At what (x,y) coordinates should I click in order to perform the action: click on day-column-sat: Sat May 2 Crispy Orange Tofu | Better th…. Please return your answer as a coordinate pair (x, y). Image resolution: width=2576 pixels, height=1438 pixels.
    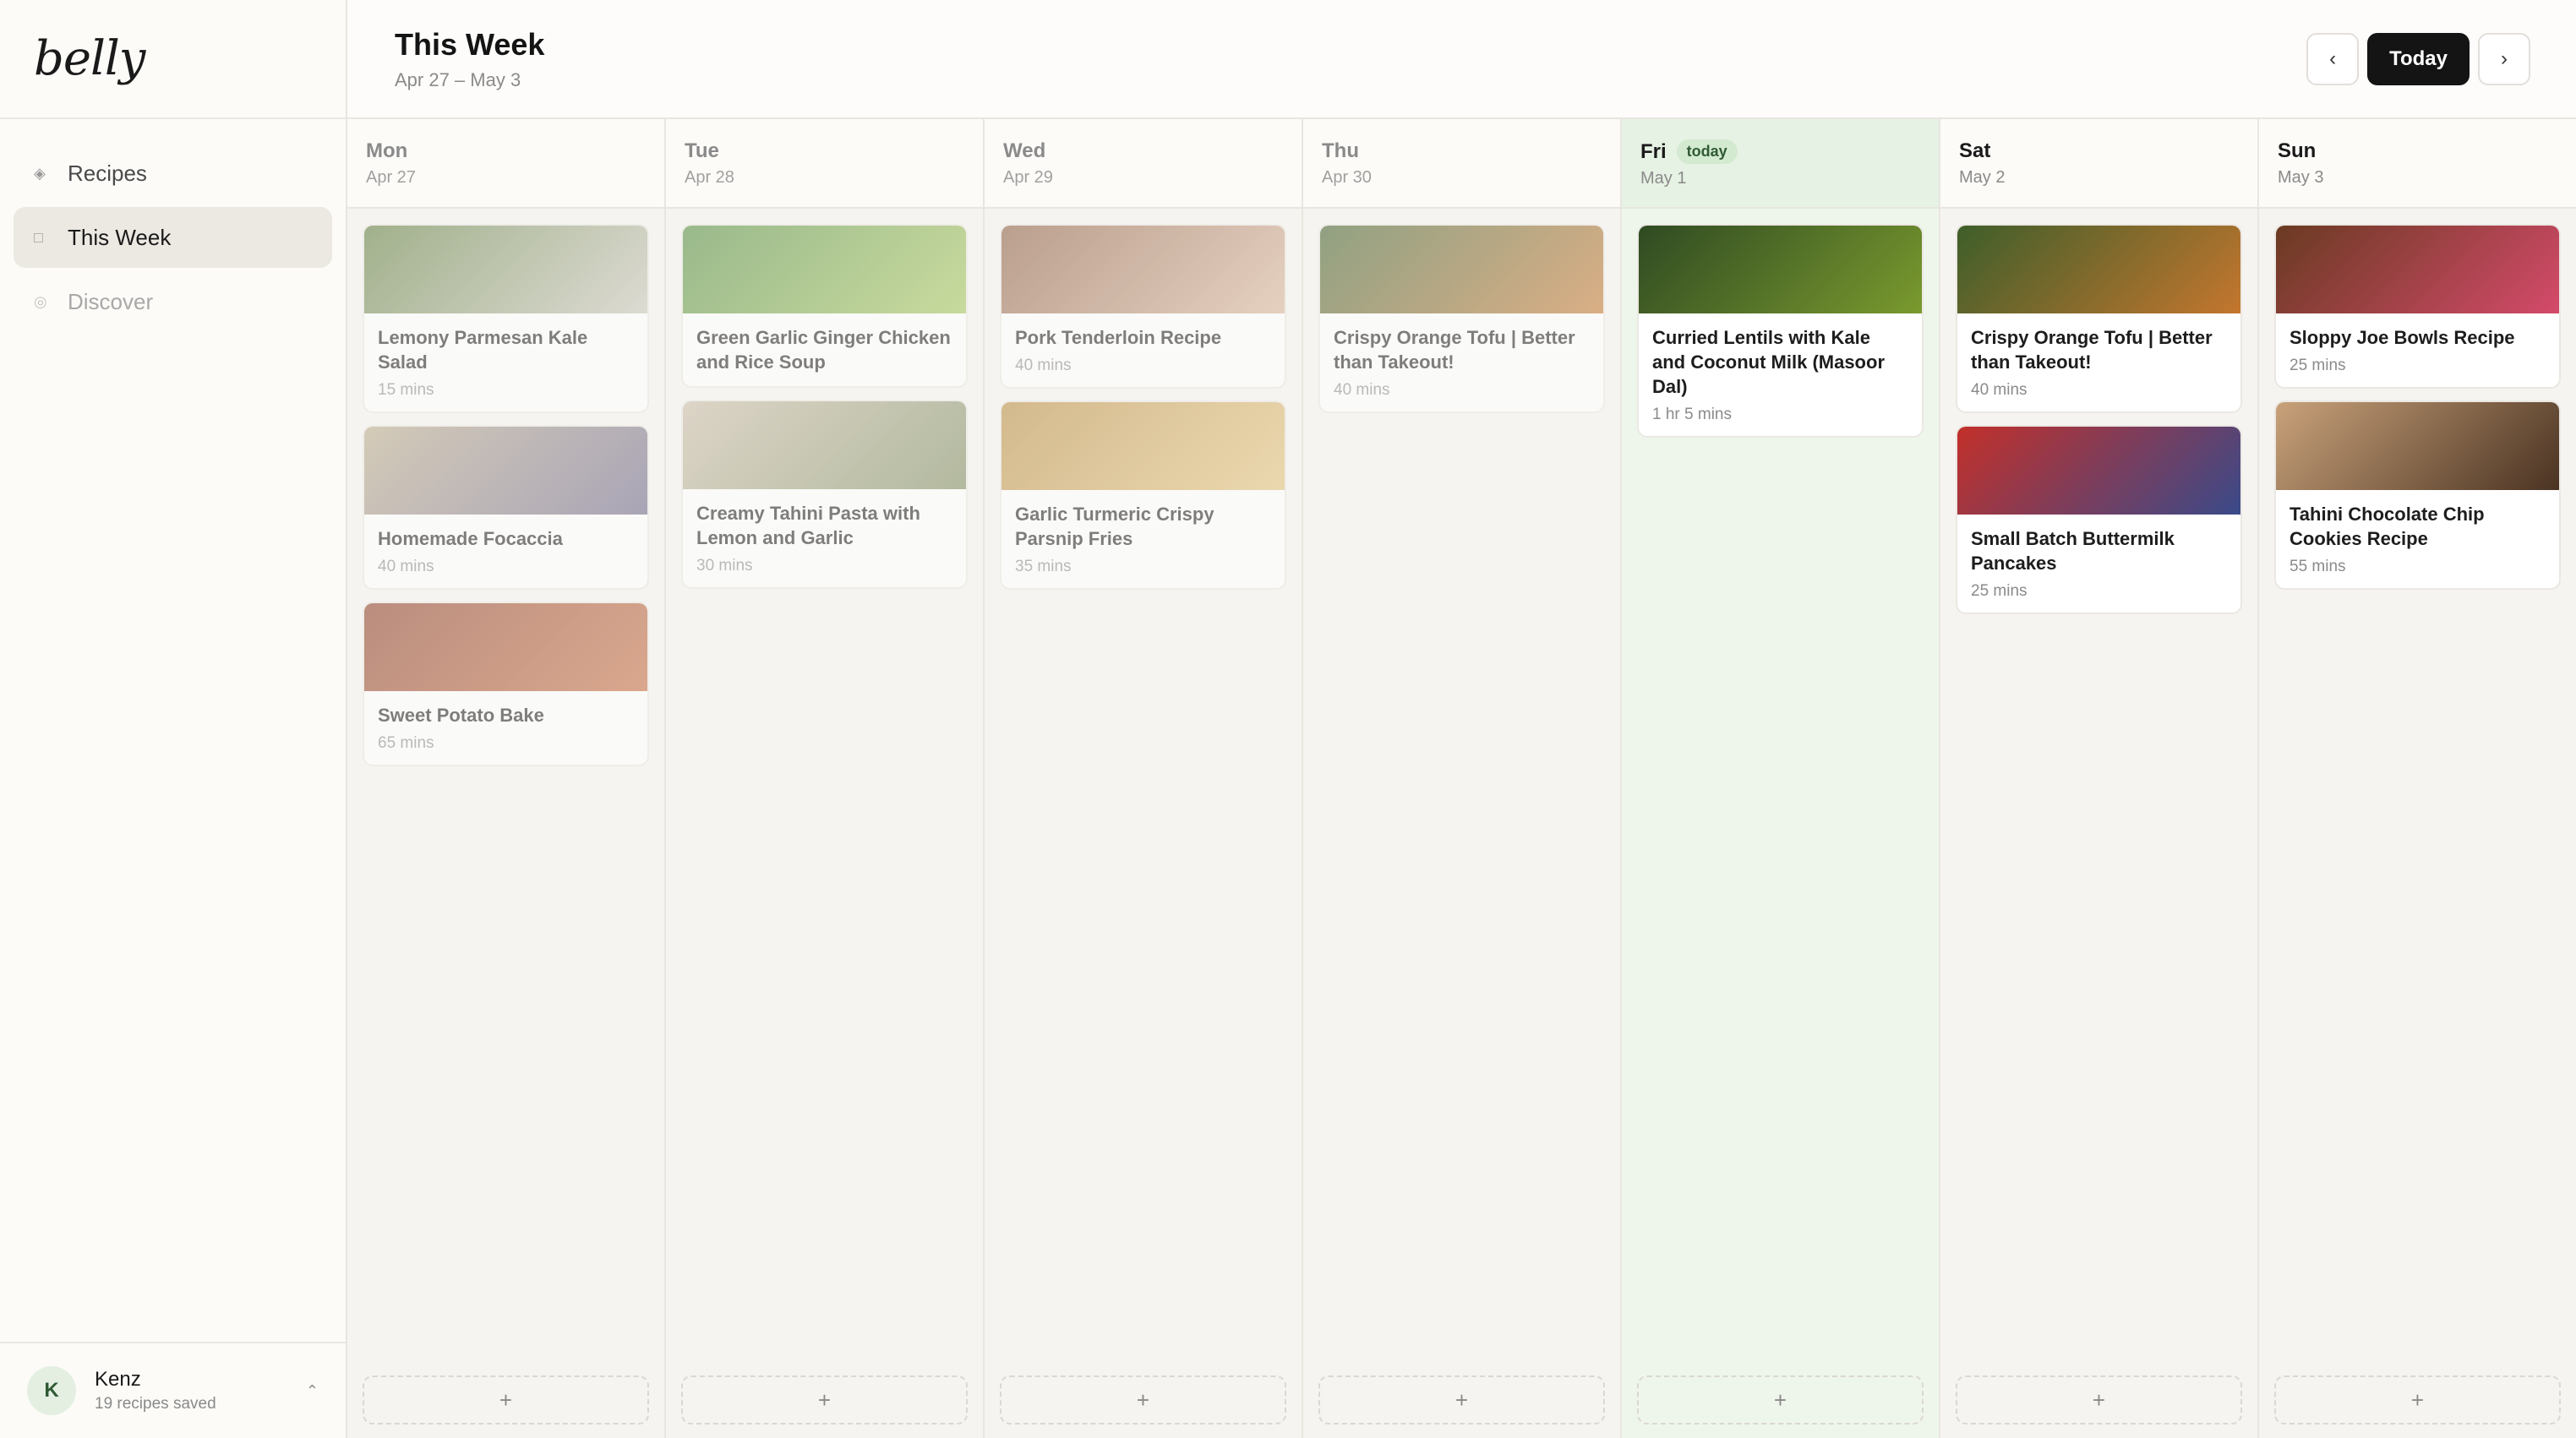
    Looking at the image, I should click on (2099, 778).